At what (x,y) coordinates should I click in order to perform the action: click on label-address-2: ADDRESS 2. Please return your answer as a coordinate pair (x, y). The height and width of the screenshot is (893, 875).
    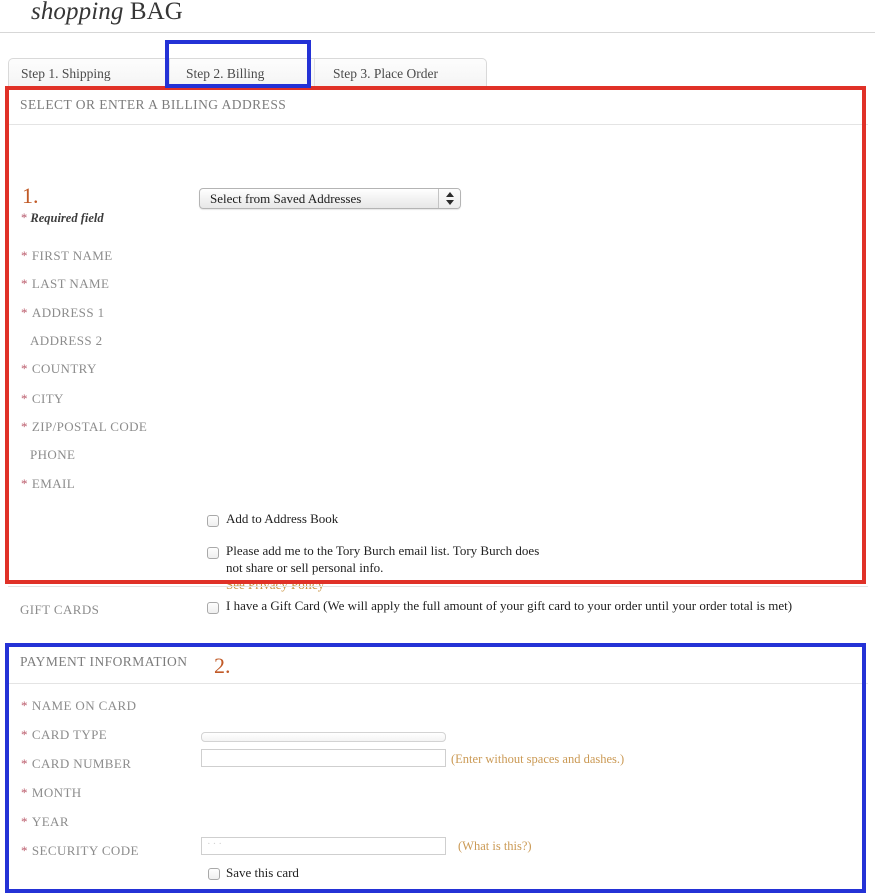
    Looking at the image, I should click on (62, 341).